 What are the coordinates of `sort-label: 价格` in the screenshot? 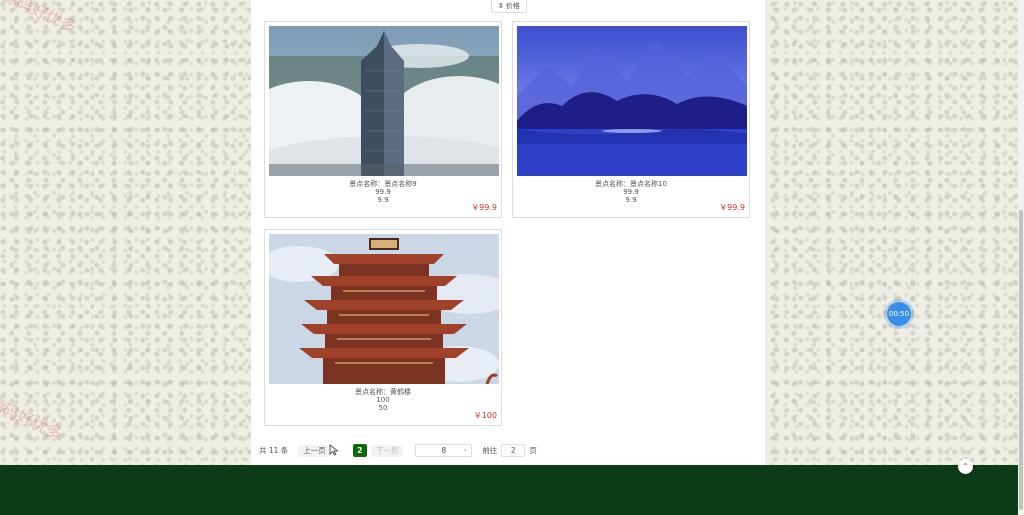 It's located at (512, 5).